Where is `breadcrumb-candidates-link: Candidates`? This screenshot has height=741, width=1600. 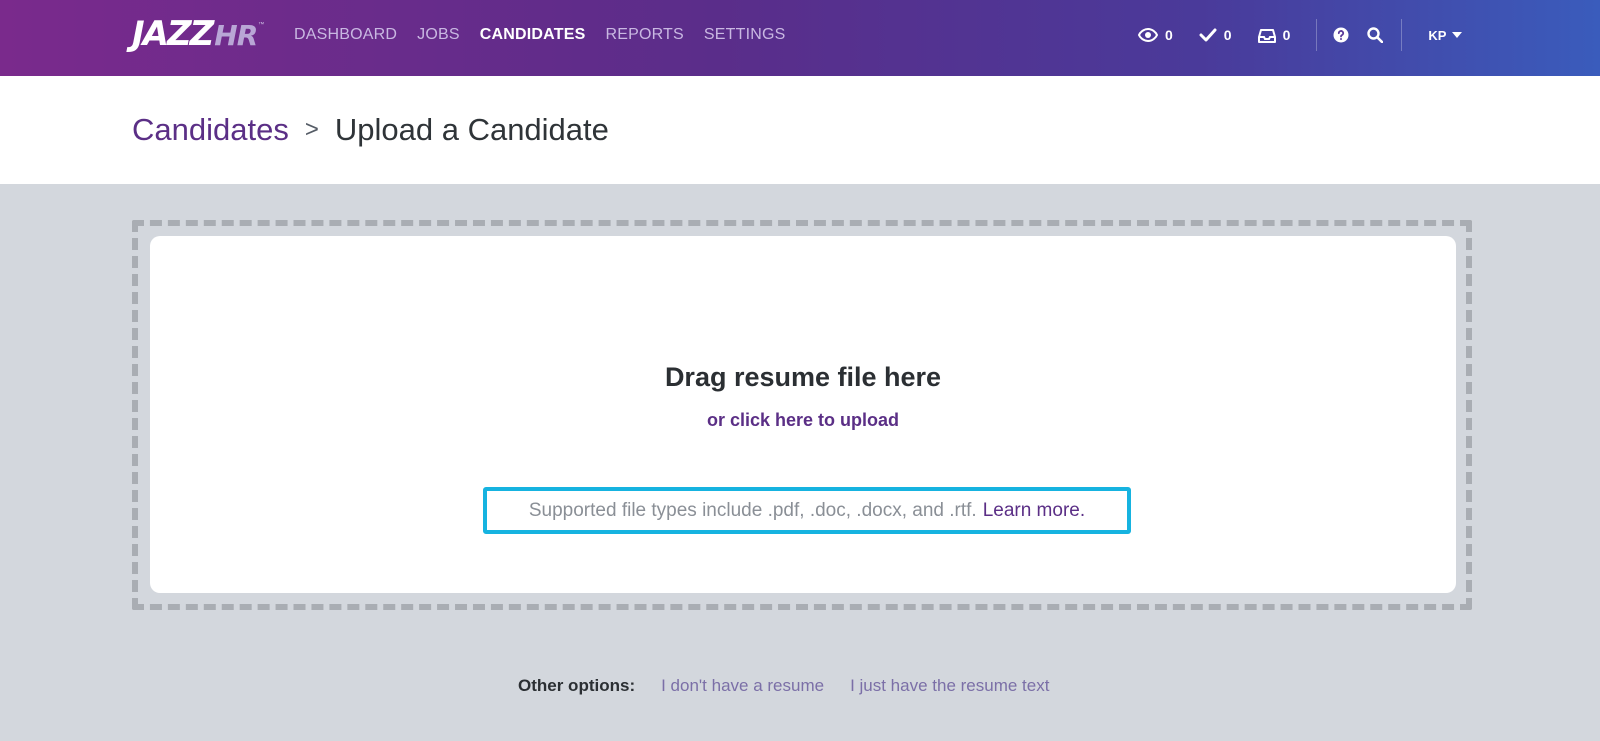 breadcrumb-candidates-link: Candidates is located at coordinates (210, 130).